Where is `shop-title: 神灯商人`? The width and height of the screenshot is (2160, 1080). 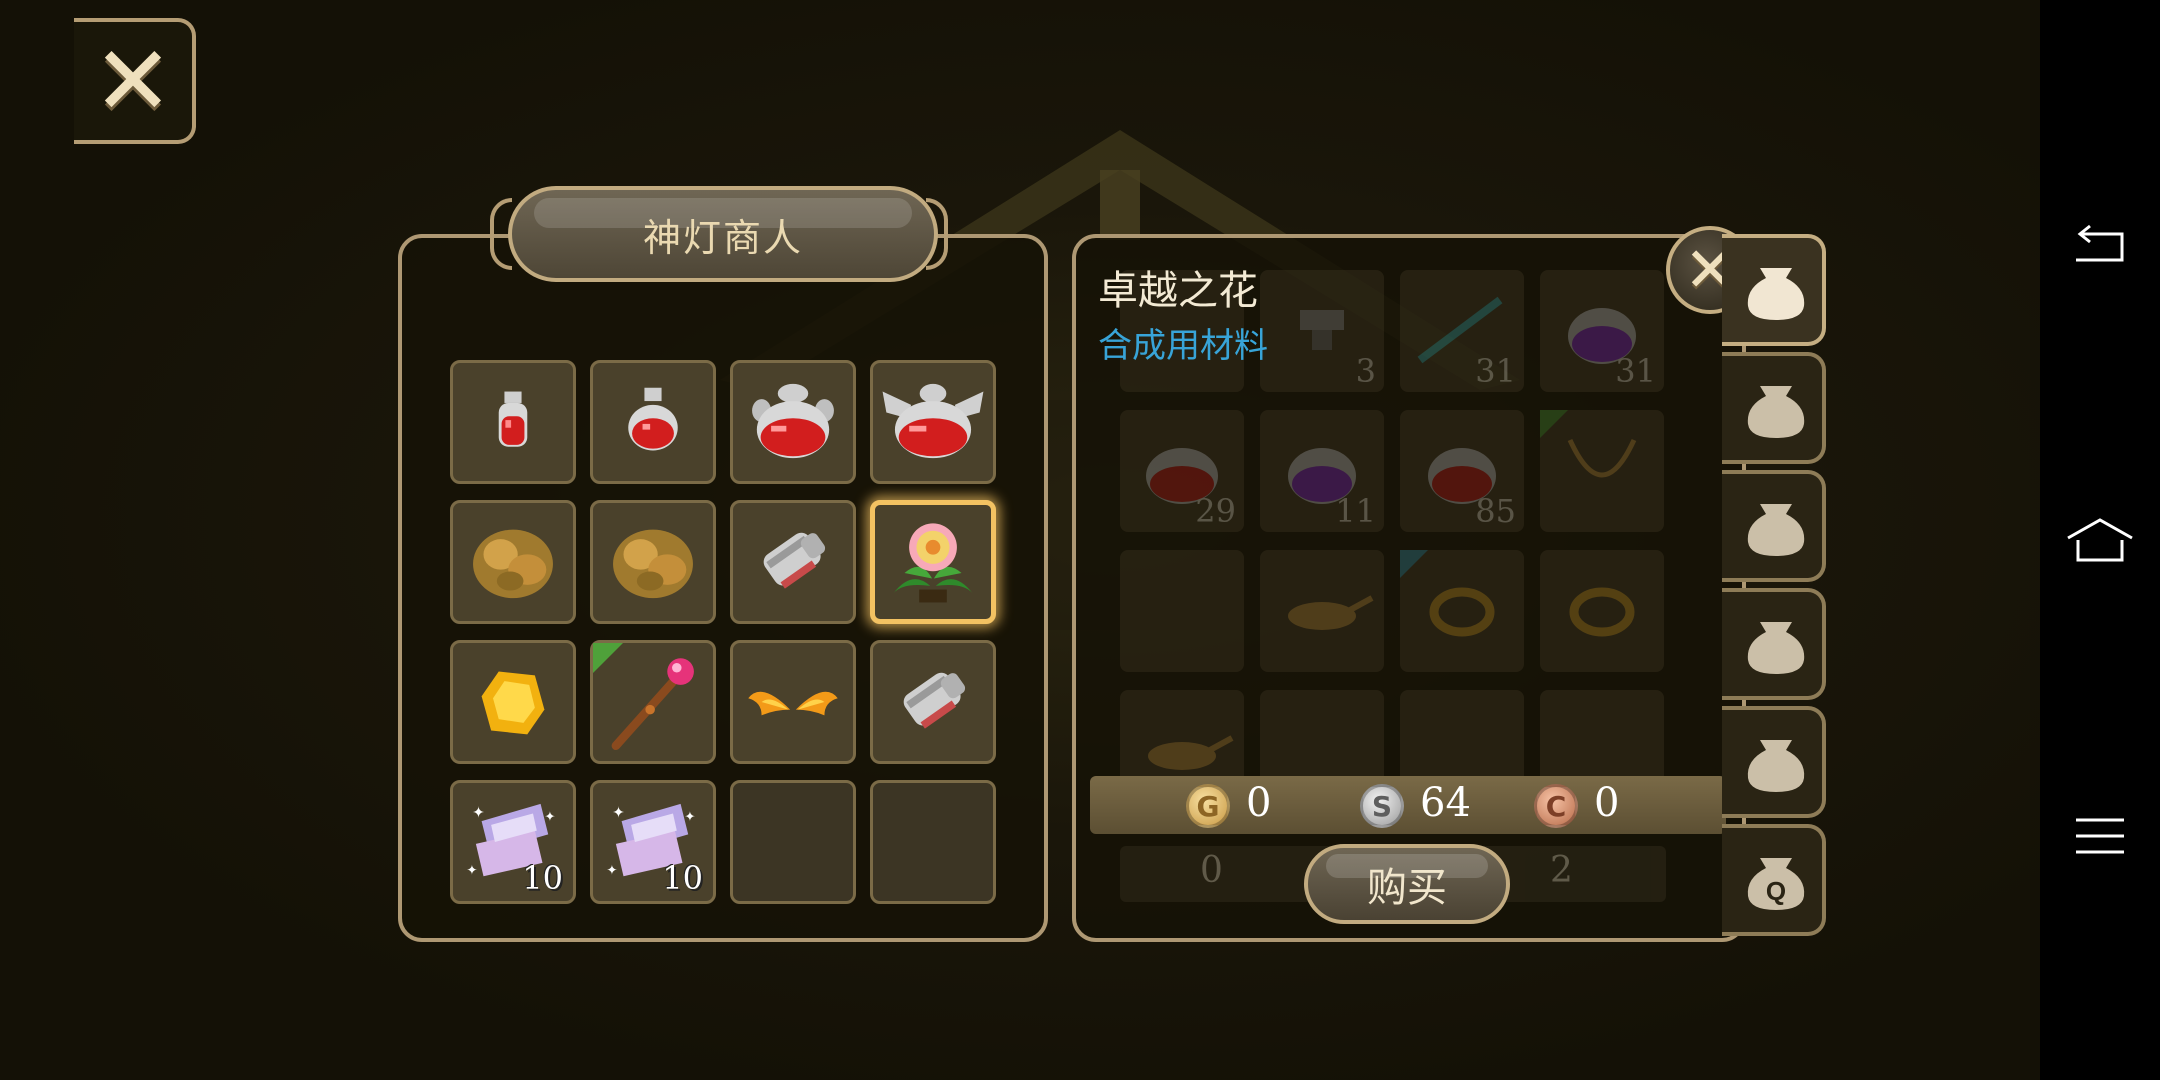 shop-title: 神灯商人 is located at coordinates (722, 237).